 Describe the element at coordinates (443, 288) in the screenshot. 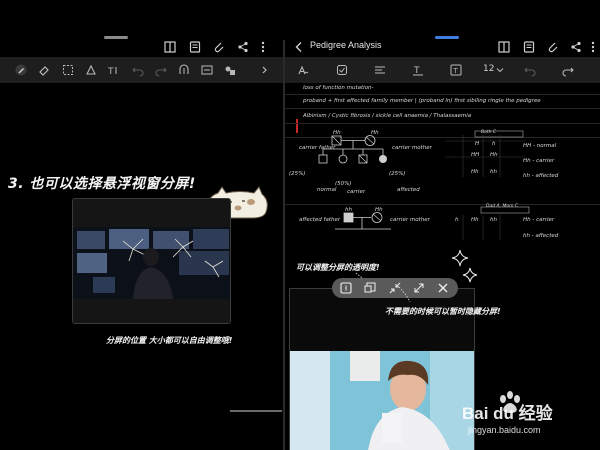

I see `close-icon` at that location.